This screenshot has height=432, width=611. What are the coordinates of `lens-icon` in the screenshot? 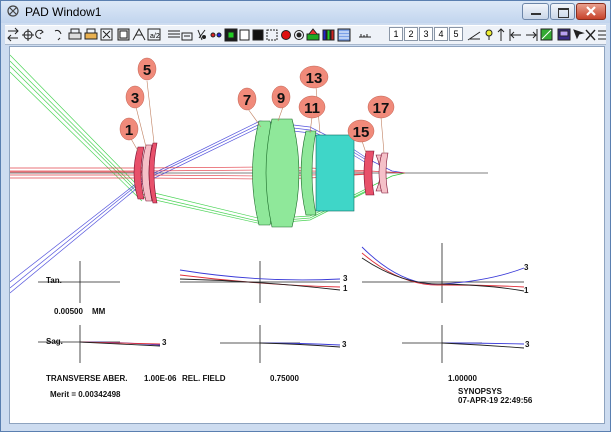 It's located at (187, 36).